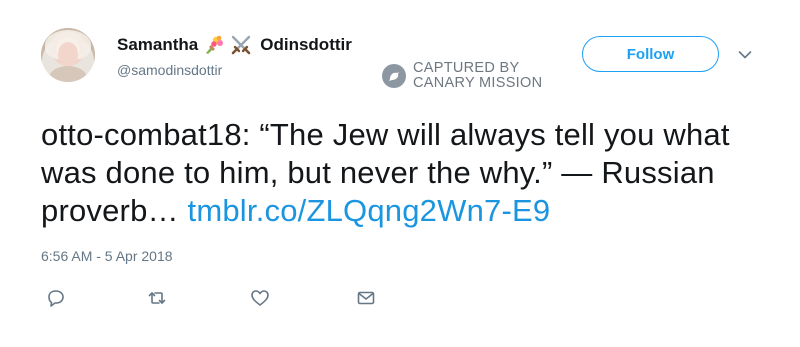  Describe the element at coordinates (157, 298) in the screenshot. I see `retweet-icon` at that location.